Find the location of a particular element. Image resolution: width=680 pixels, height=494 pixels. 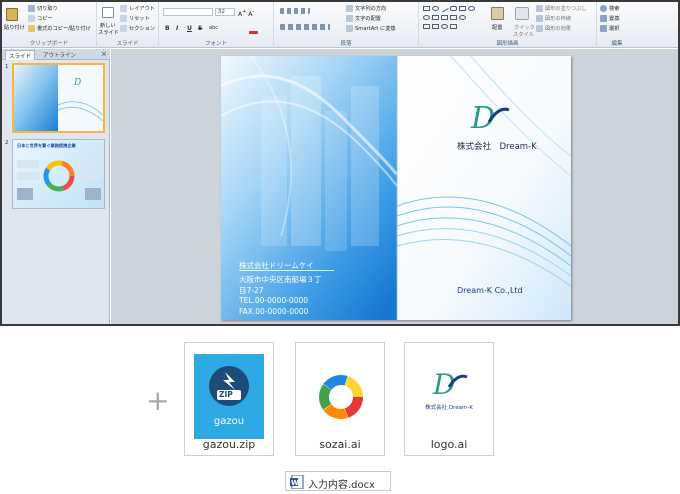

quick-styles-button: クイック is located at coordinates (524, 27).